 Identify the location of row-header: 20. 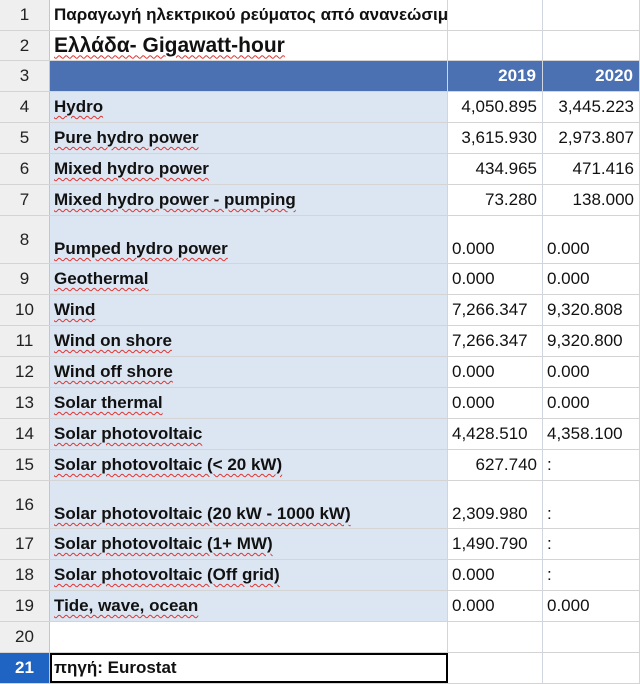
(25, 637).